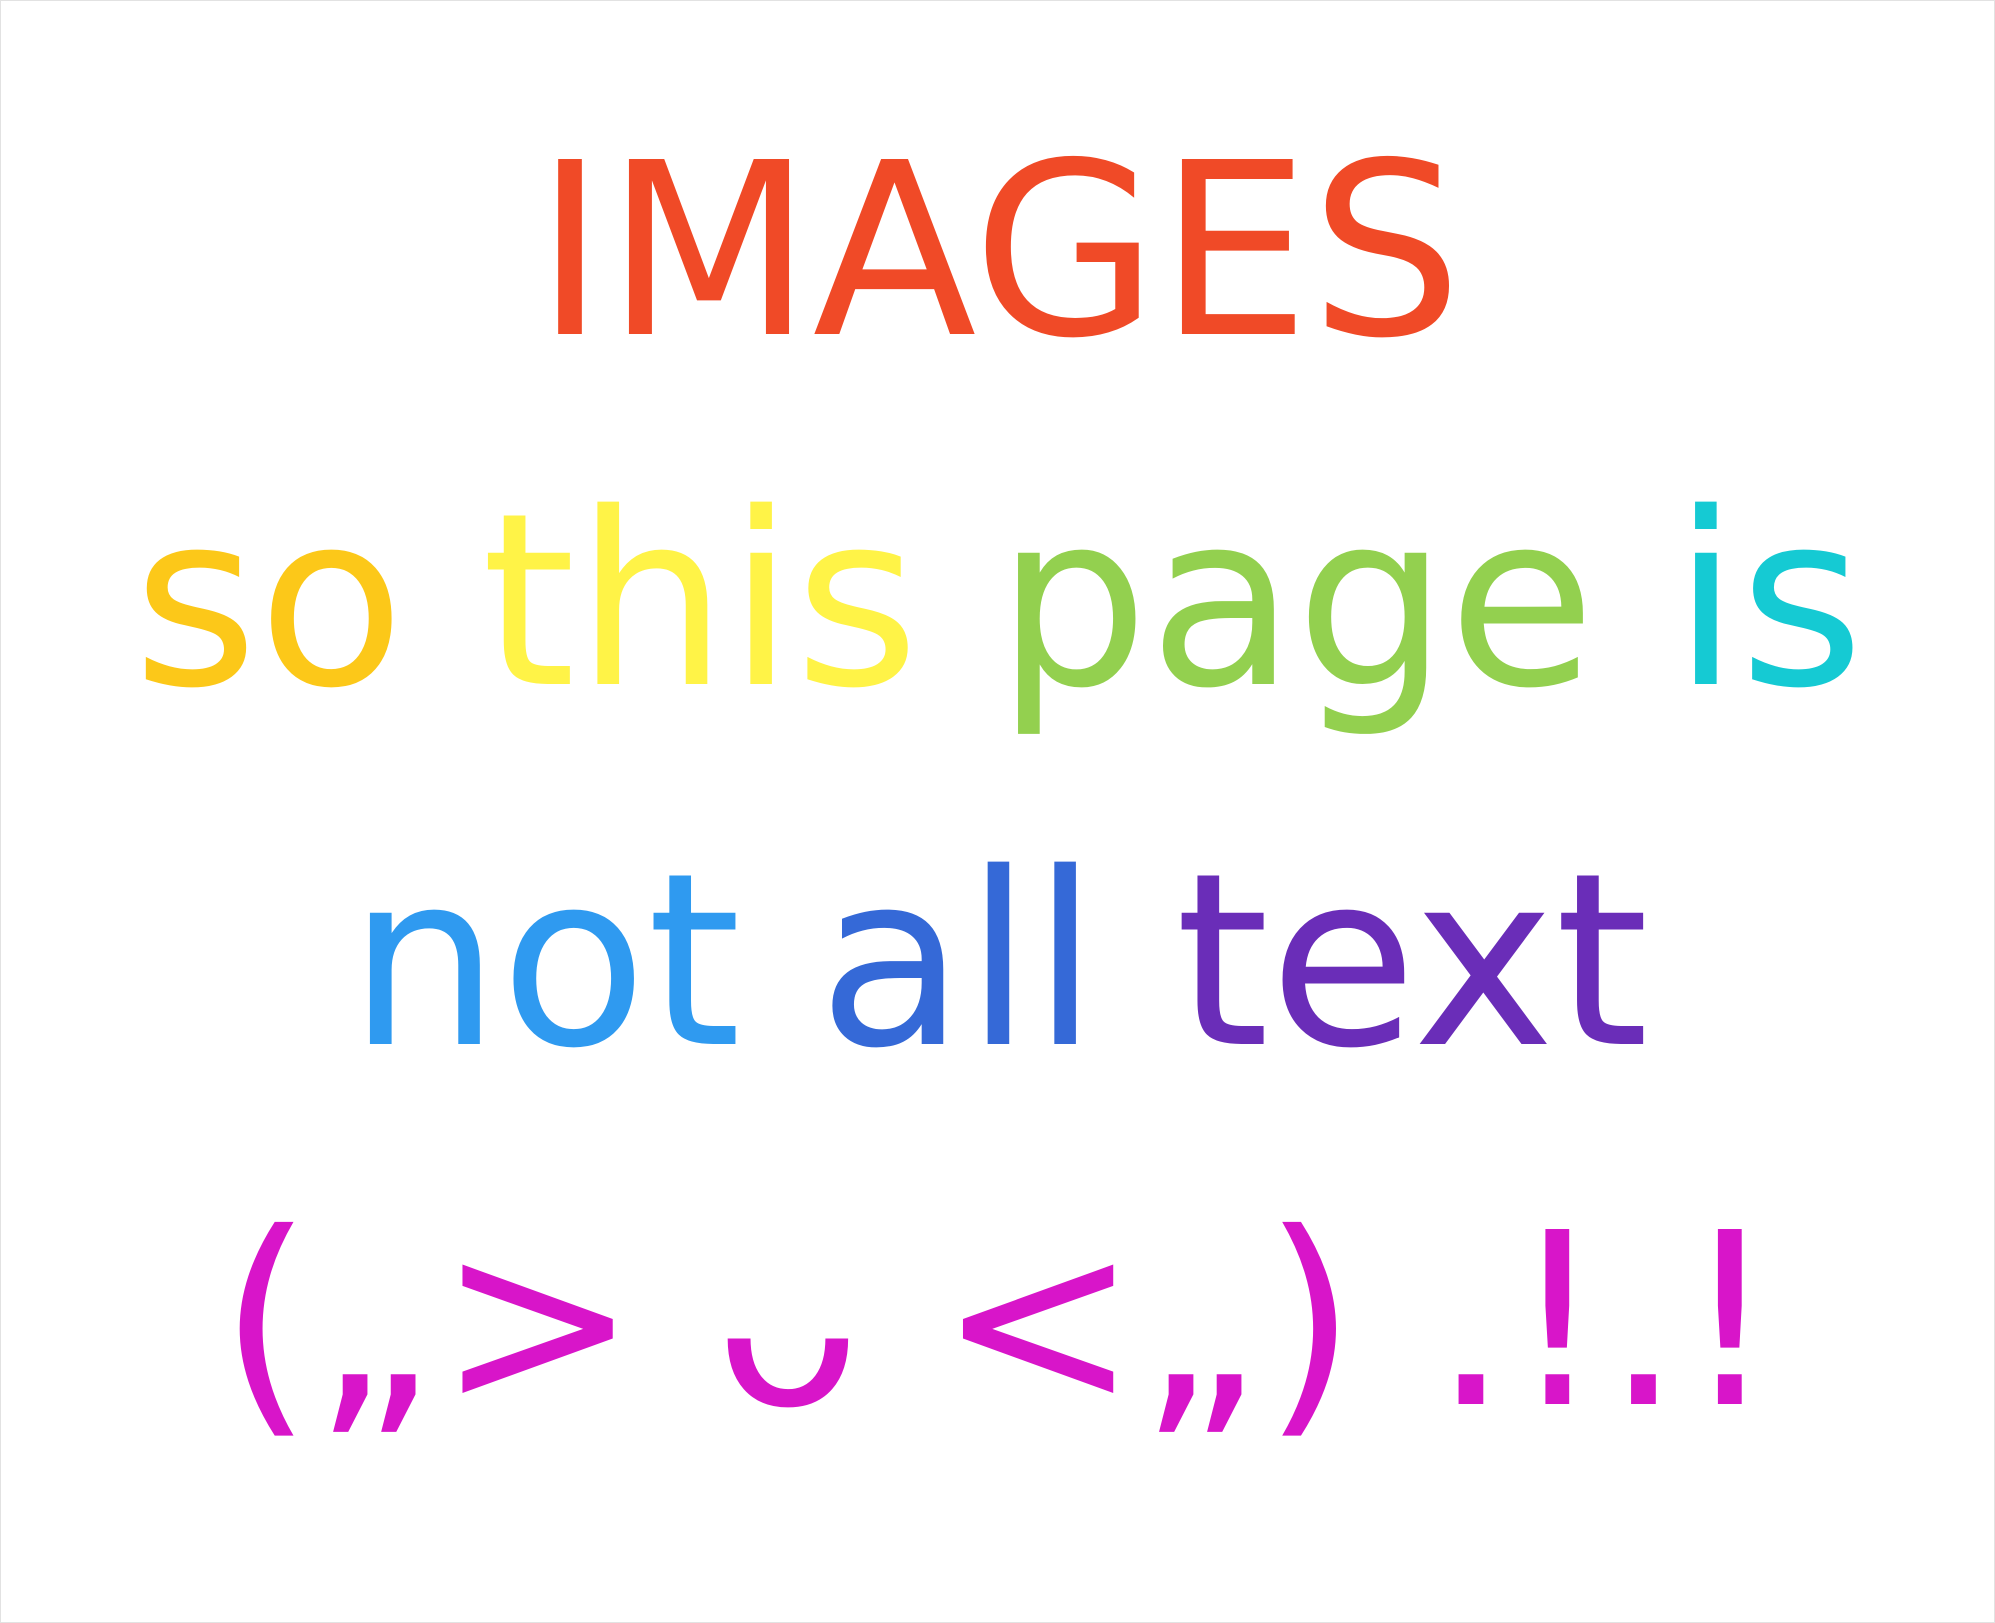 This screenshot has width=1995, height=1623. What do you see at coordinates (545, 961) in the screenshot?
I see `word-not: not` at bounding box center [545, 961].